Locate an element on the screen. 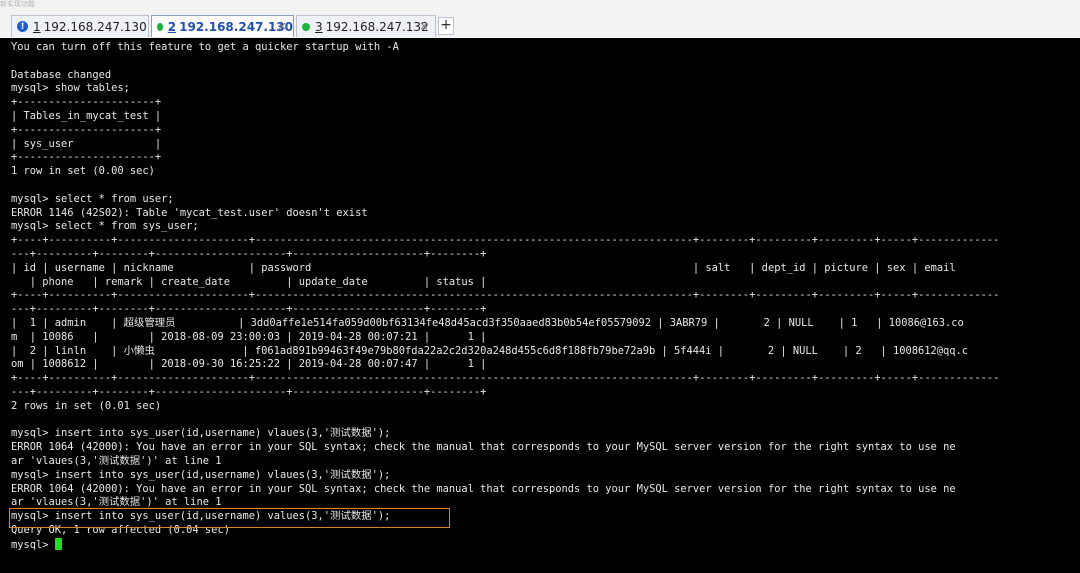 This screenshot has height=573, width=1080. highlight-box is located at coordinates (229, 518).